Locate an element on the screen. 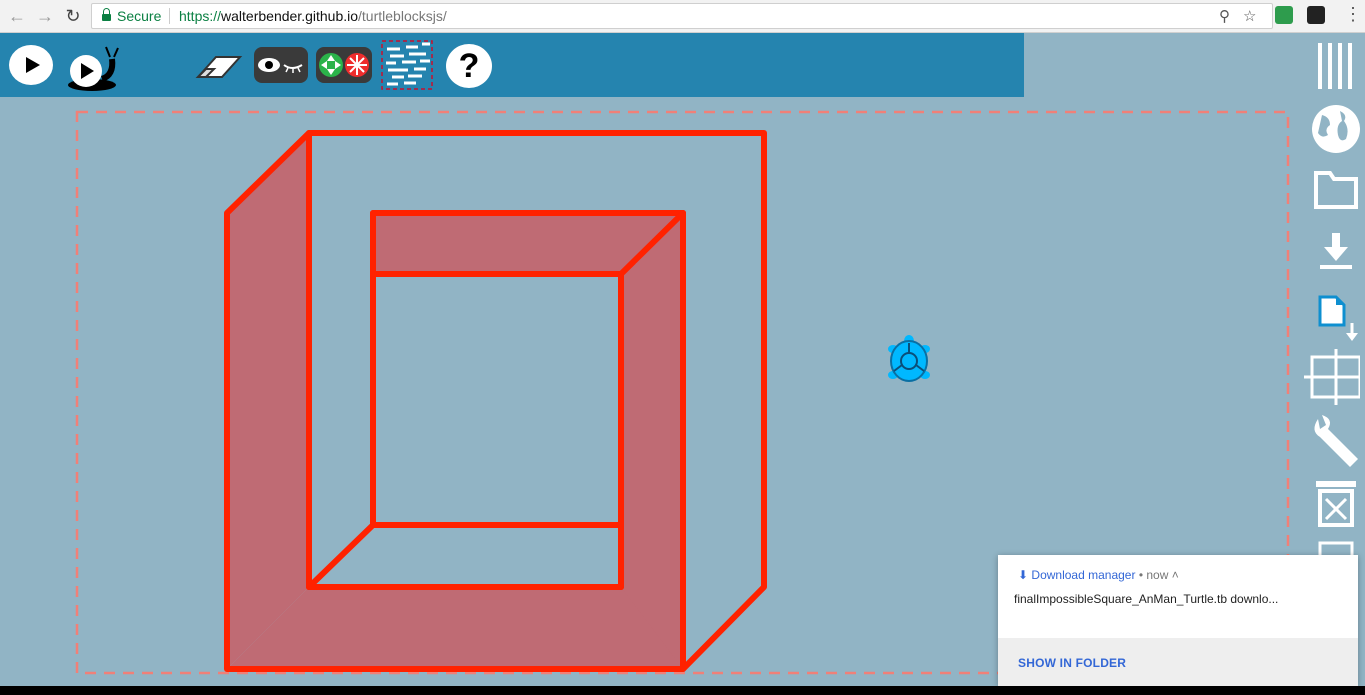 The height and width of the screenshot is (695, 1365). play-icon is located at coordinates (31, 65).